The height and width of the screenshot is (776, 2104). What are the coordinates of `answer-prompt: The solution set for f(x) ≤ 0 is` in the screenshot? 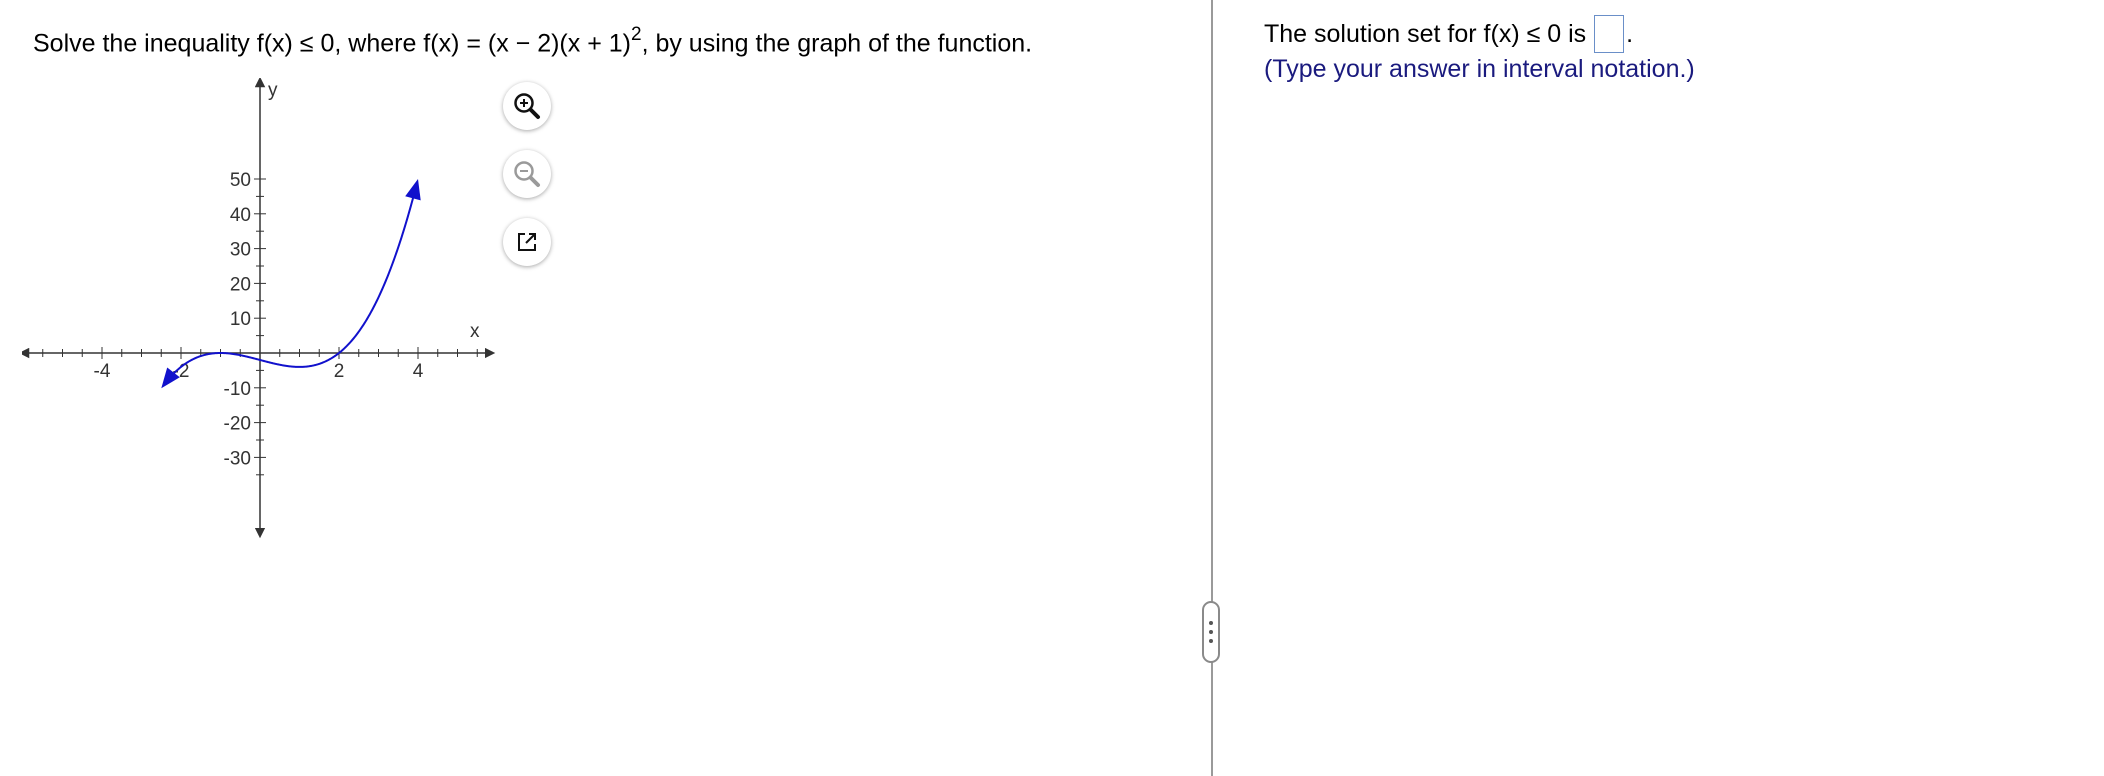 It's located at (1425, 34).